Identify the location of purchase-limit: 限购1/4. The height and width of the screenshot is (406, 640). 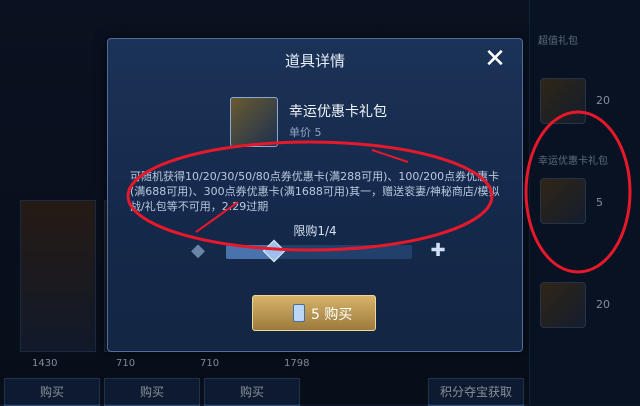
(315, 231).